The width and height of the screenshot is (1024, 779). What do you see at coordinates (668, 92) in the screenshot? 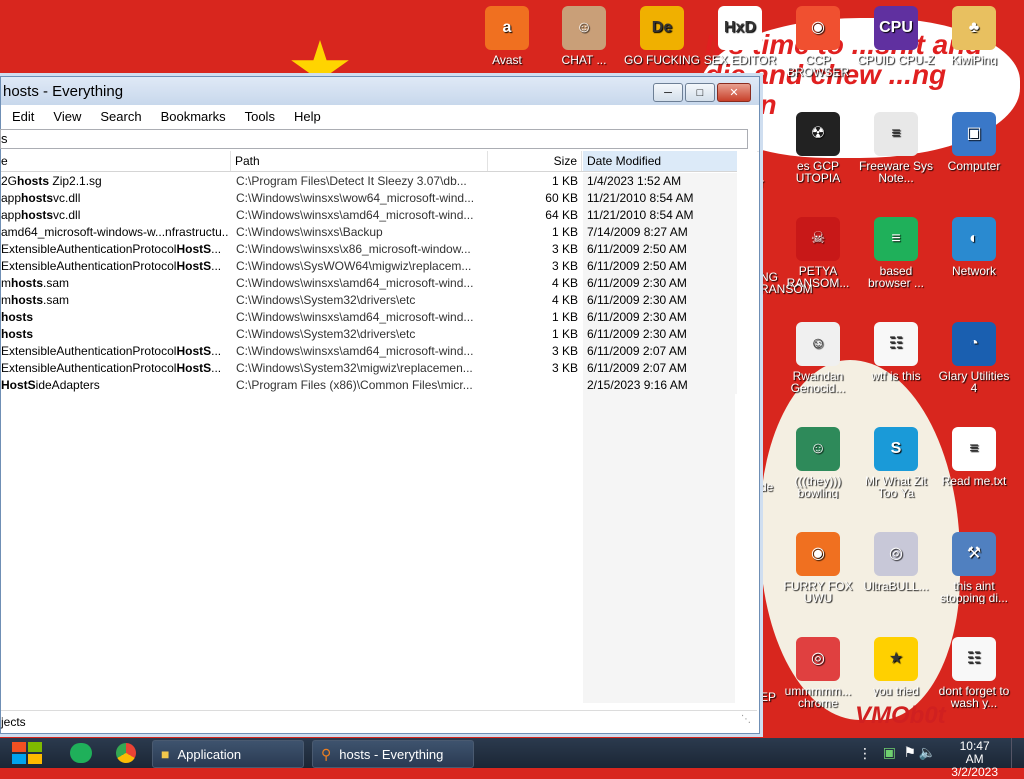
I see `minimize-button: ─` at bounding box center [668, 92].